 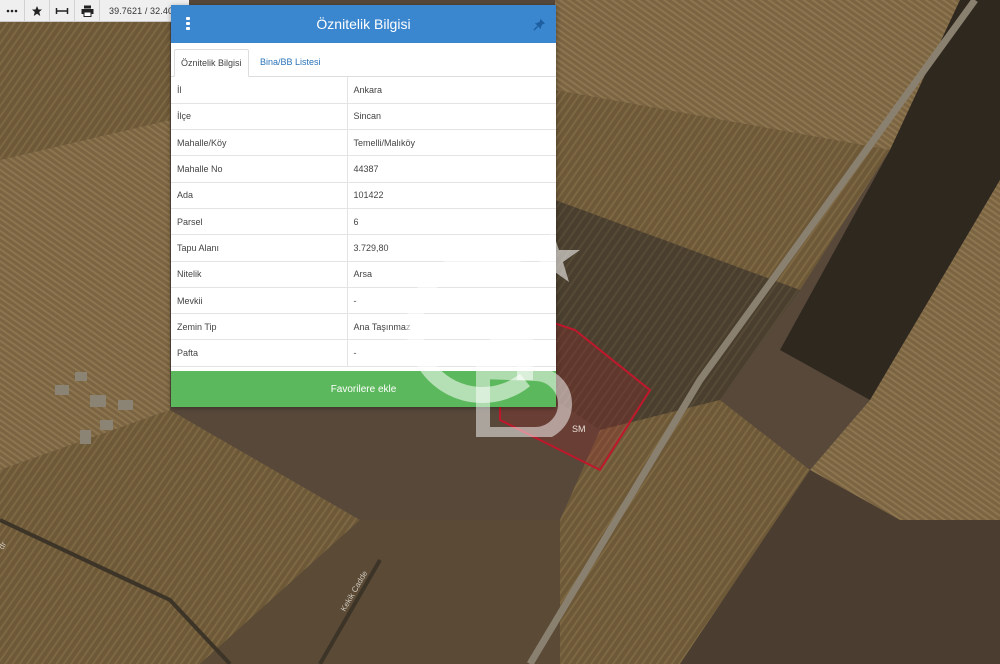 I want to click on table-row: Ada 101422, so click(x=363, y=195).